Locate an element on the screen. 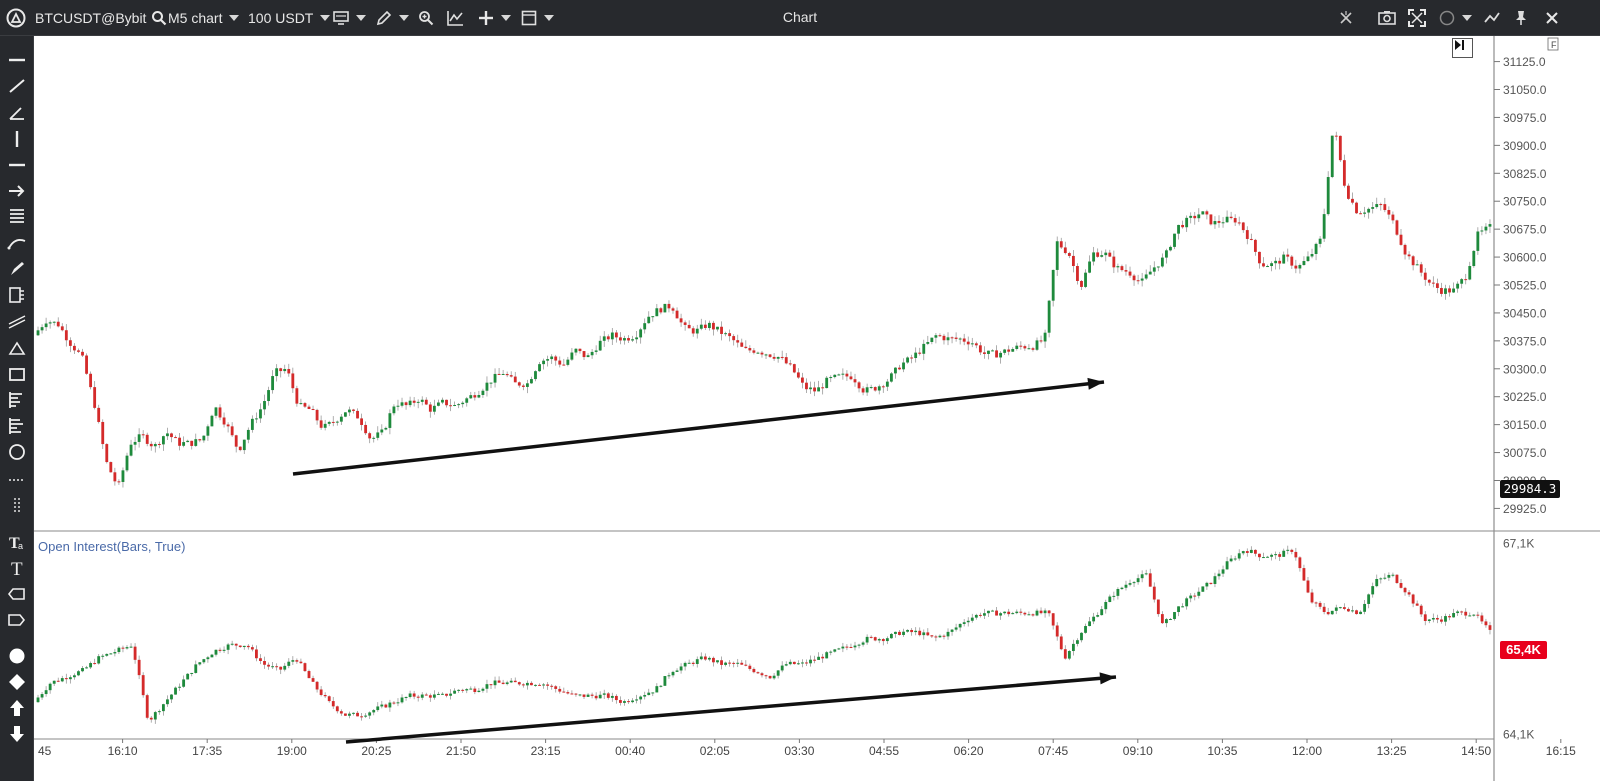 The image size is (1600, 781). text-icon: T is located at coordinates (17, 568).